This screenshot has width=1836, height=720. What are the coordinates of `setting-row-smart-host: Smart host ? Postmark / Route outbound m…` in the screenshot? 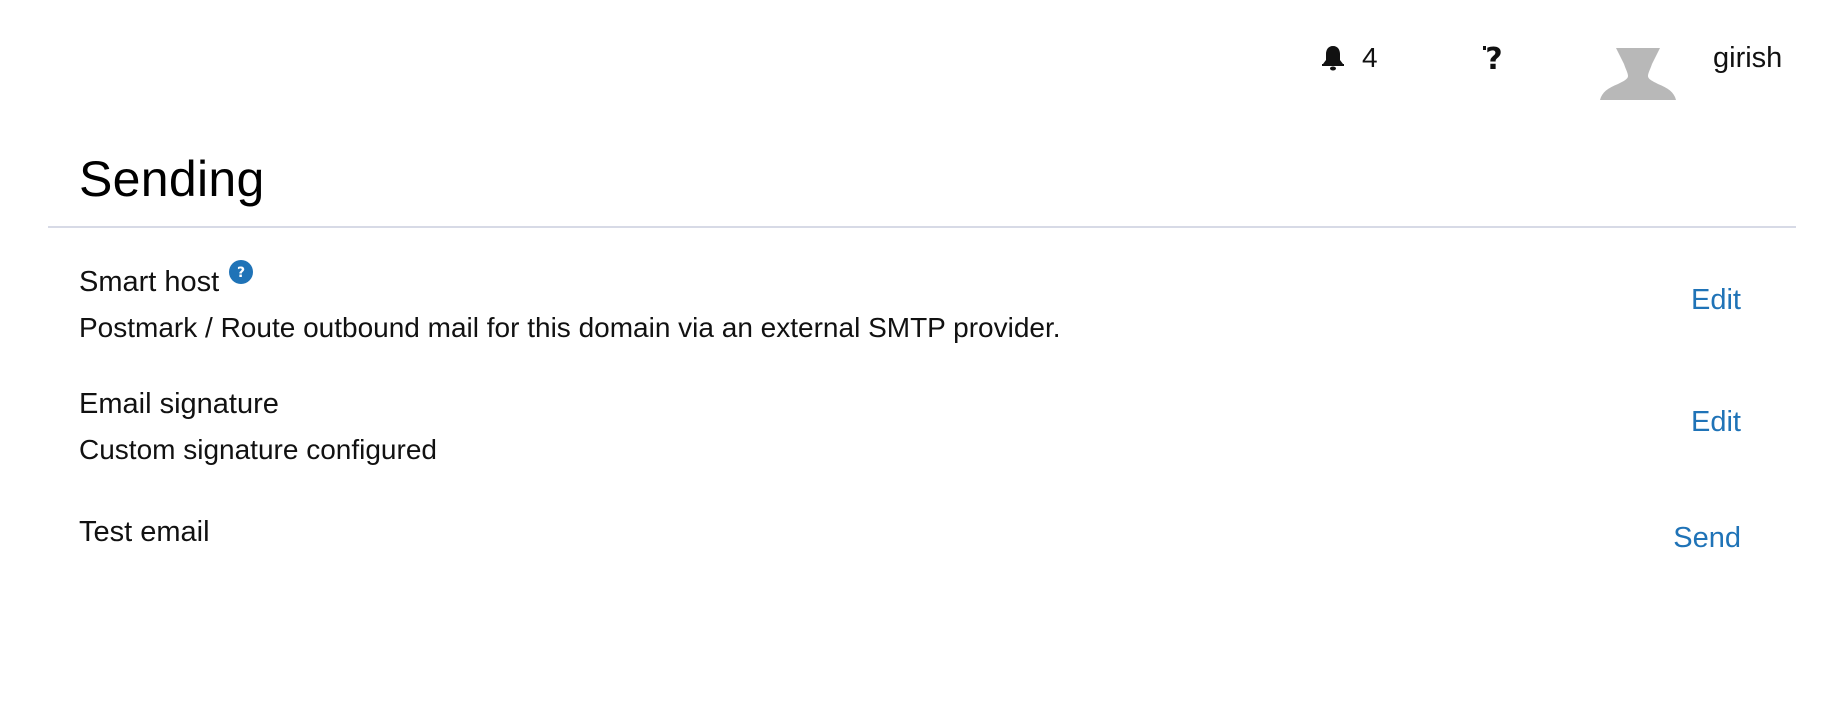 It's located at (918, 306).